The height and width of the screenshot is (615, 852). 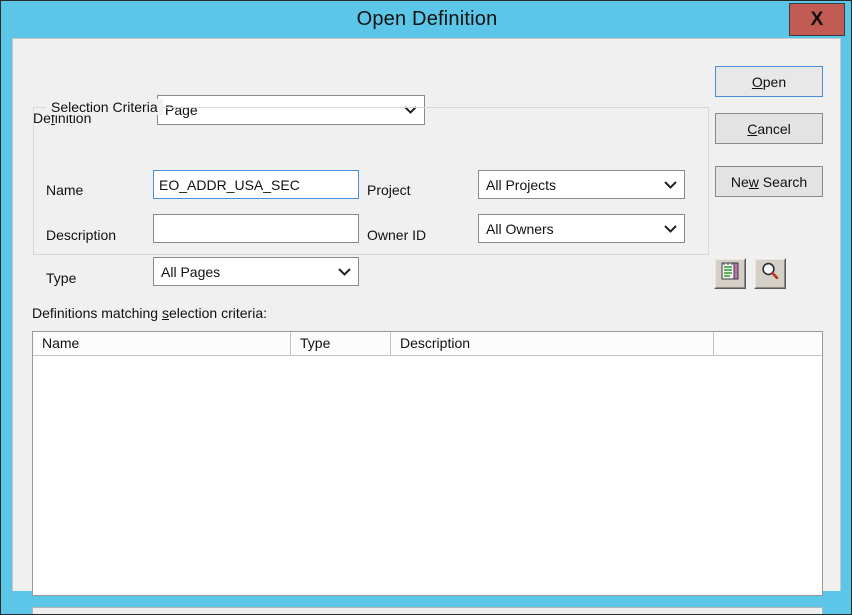 I want to click on definitions-list-header: Name Type Description, so click(x=427, y=344).